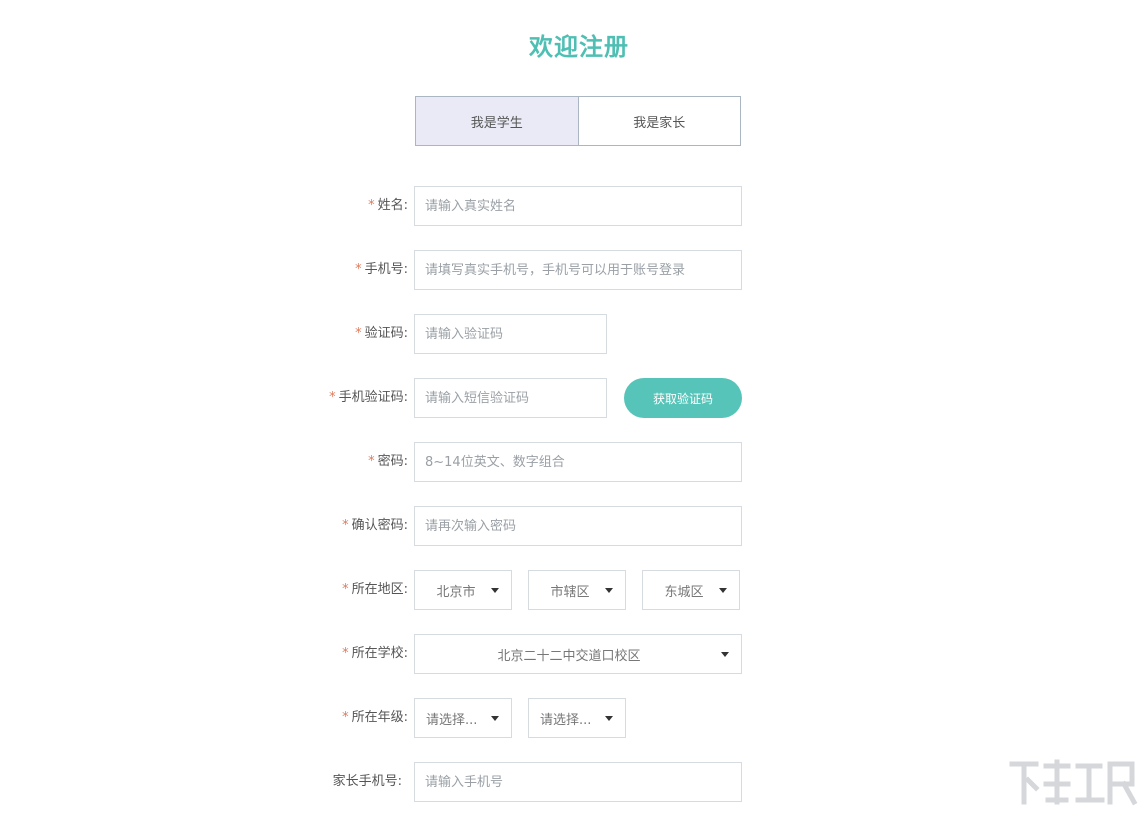 The image size is (1144, 814). What do you see at coordinates (497, 121) in the screenshot?
I see `tab-student: 我是学生` at bounding box center [497, 121].